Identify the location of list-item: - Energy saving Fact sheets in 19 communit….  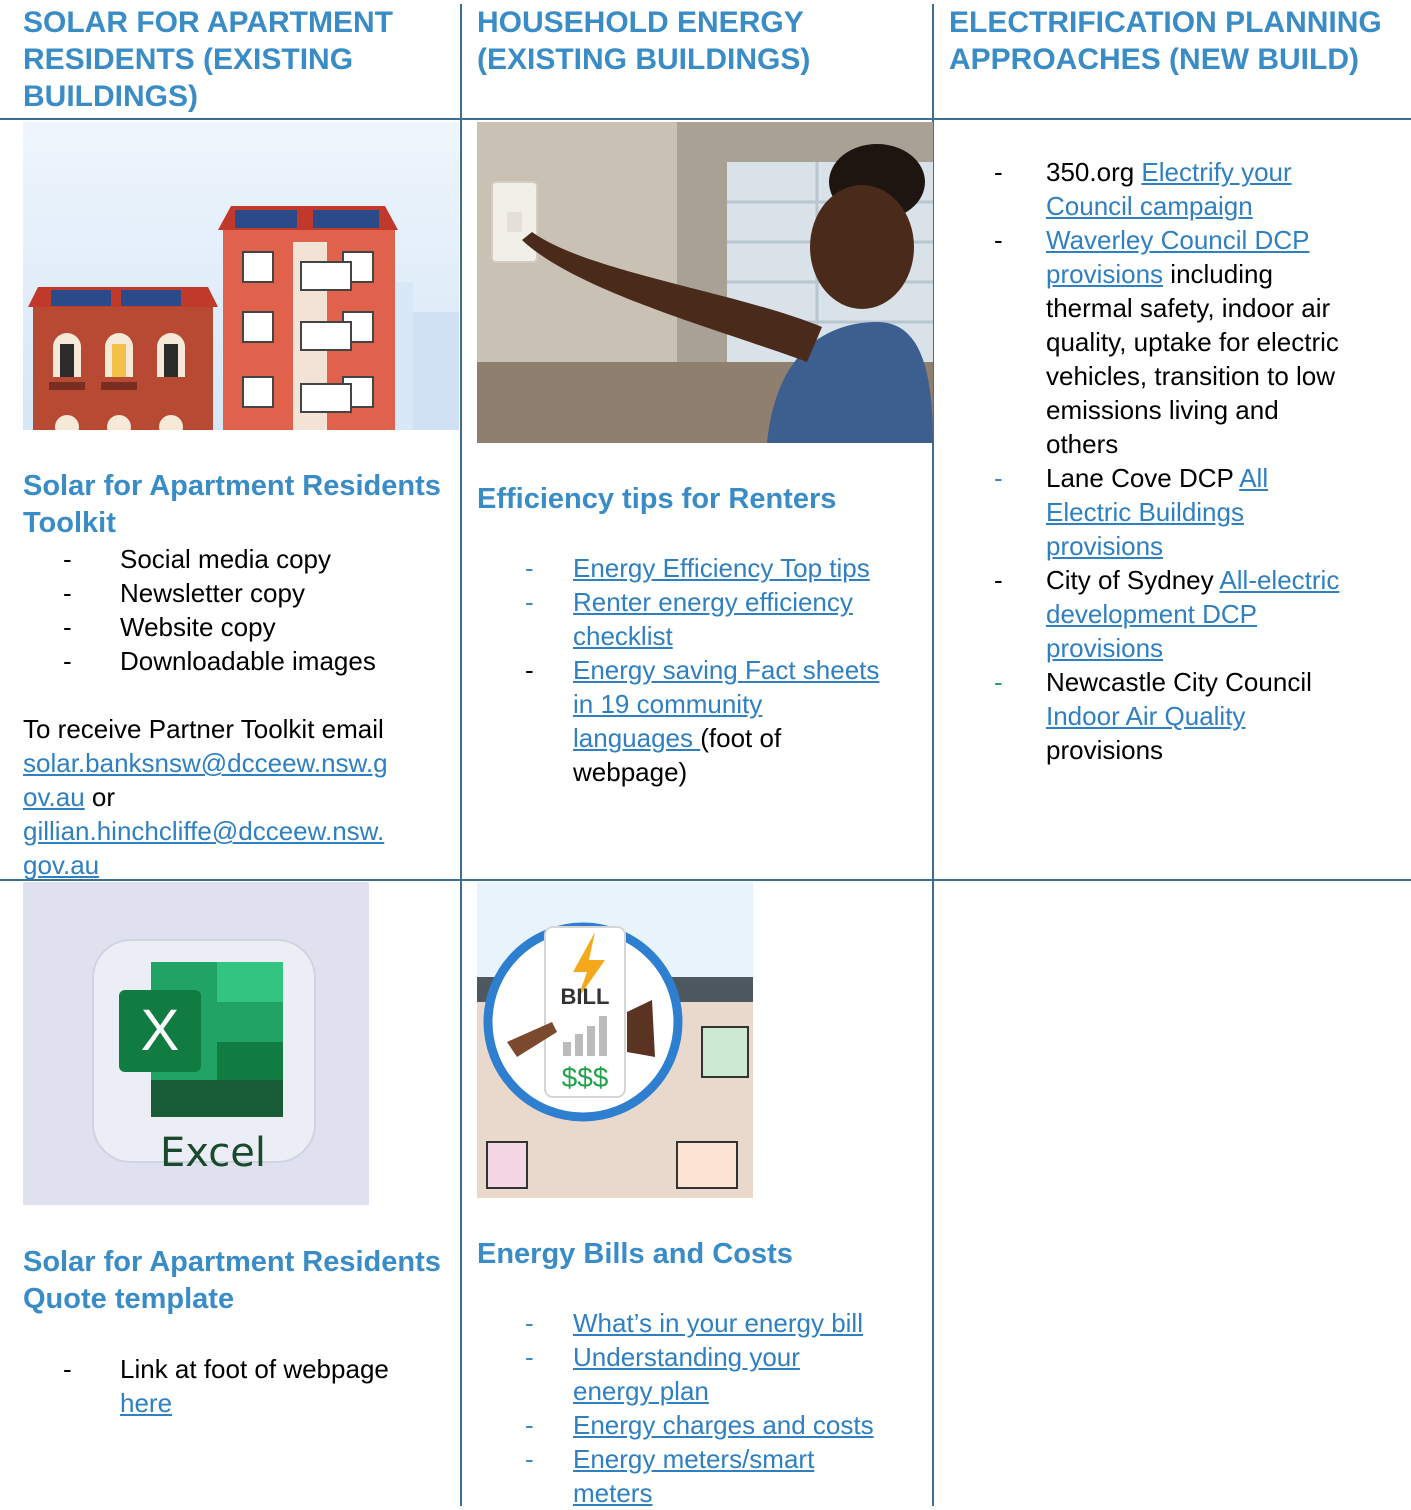
(702, 721).